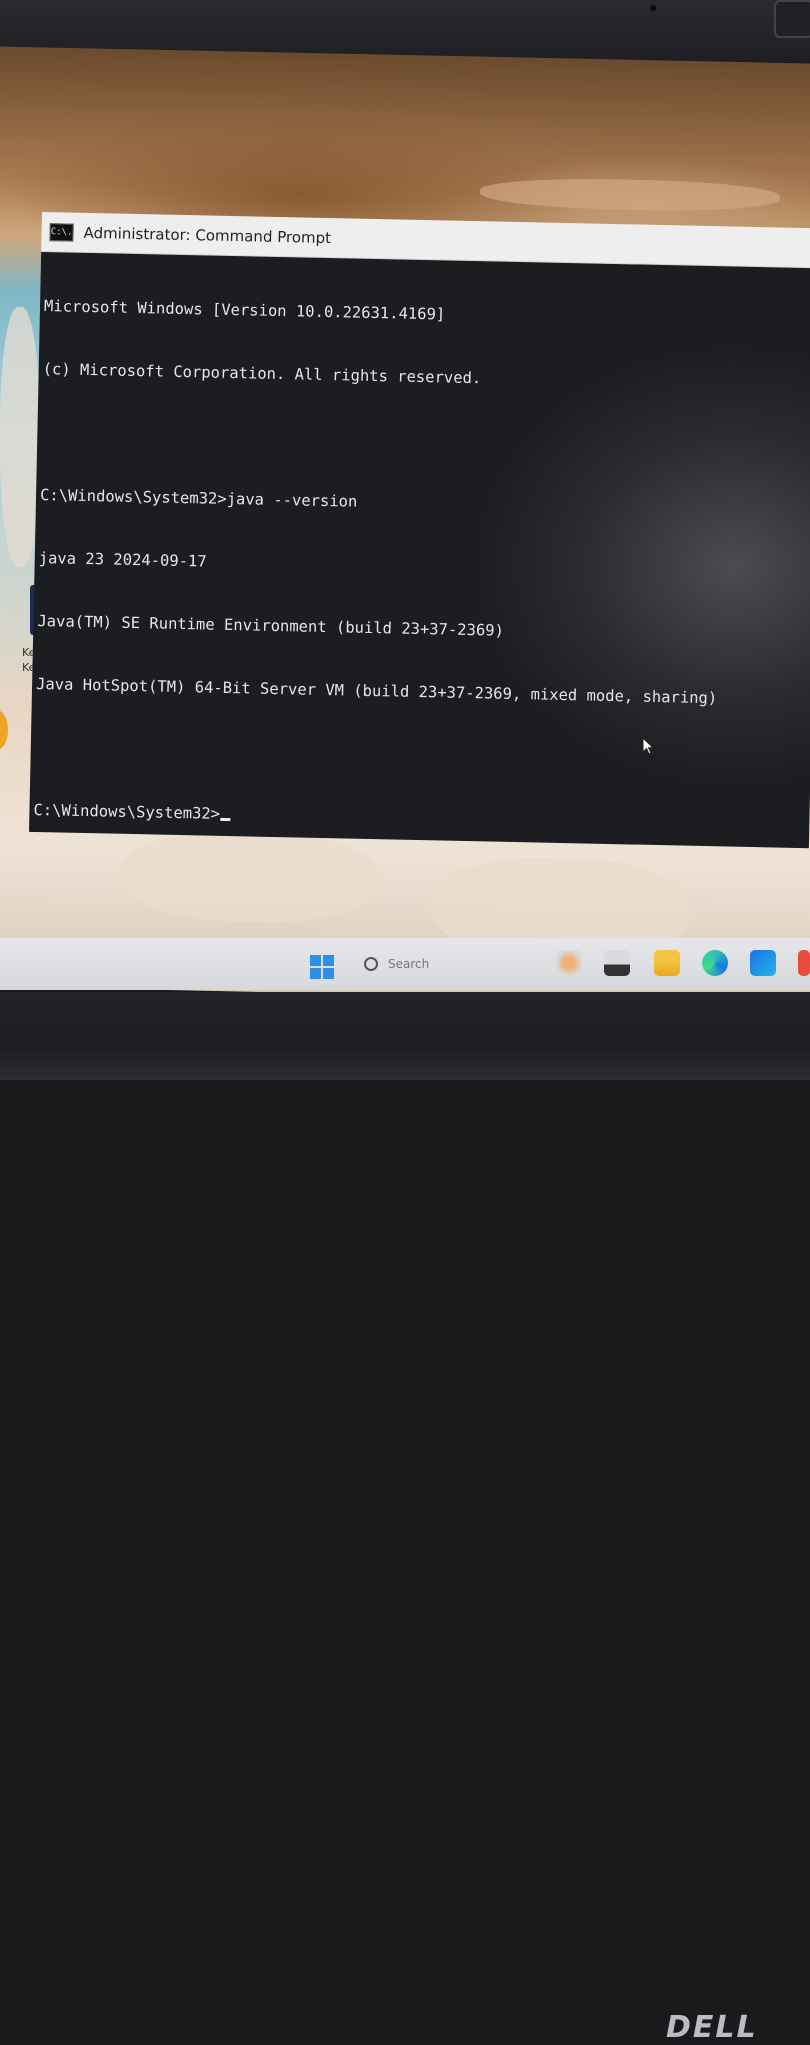  Describe the element at coordinates (792, 19) in the screenshot. I see `bezel-button` at that location.